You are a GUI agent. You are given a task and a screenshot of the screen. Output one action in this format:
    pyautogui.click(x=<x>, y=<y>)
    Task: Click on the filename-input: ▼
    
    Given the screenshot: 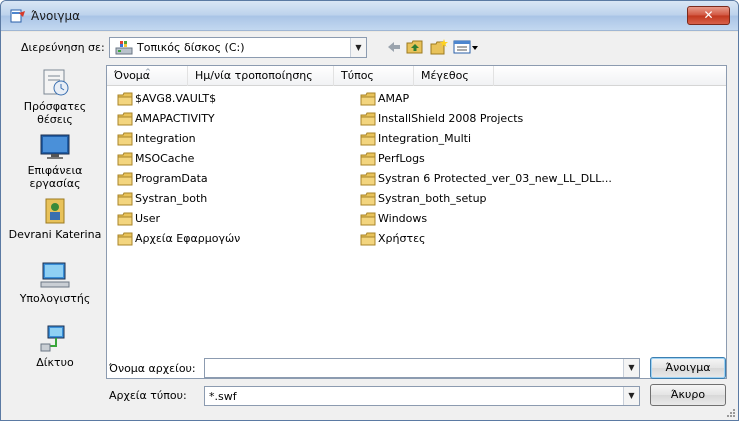 What is the action you would take?
    pyautogui.click(x=422, y=368)
    